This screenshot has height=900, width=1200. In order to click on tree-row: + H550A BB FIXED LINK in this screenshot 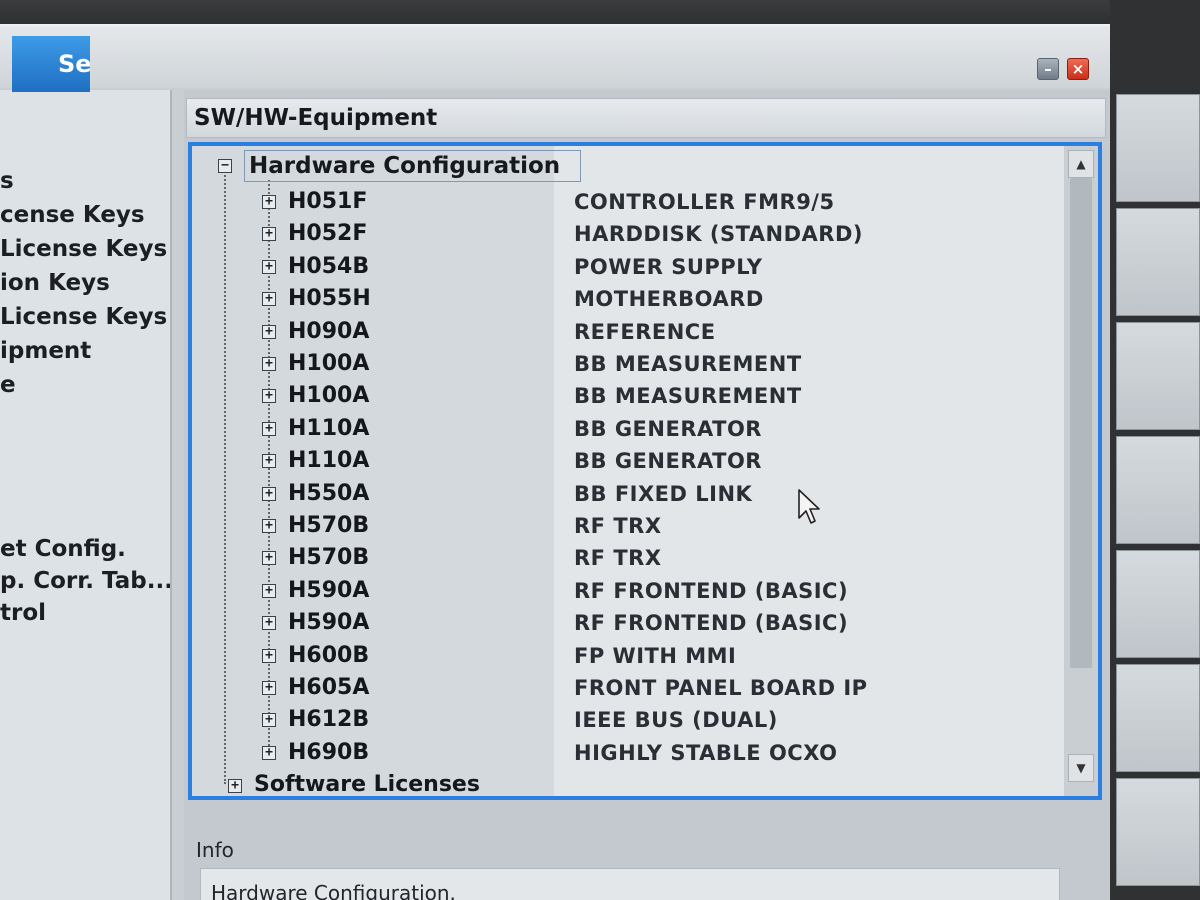, I will do `click(628, 494)`.